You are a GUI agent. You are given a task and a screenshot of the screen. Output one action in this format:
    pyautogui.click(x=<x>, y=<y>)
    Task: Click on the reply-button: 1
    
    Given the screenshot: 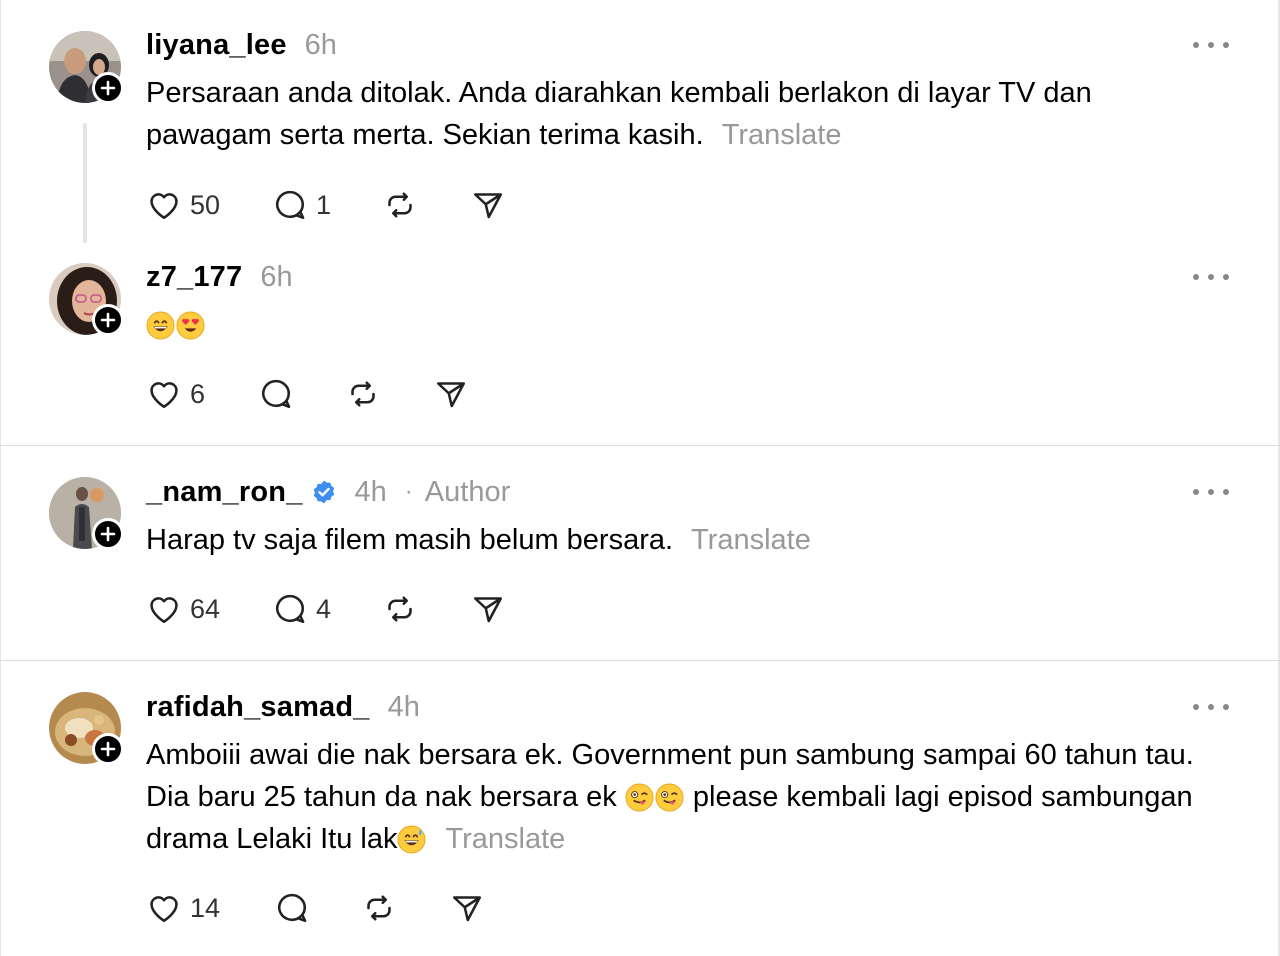 What is the action you would take?
    pyautogui.click(x=301, y=205)
    